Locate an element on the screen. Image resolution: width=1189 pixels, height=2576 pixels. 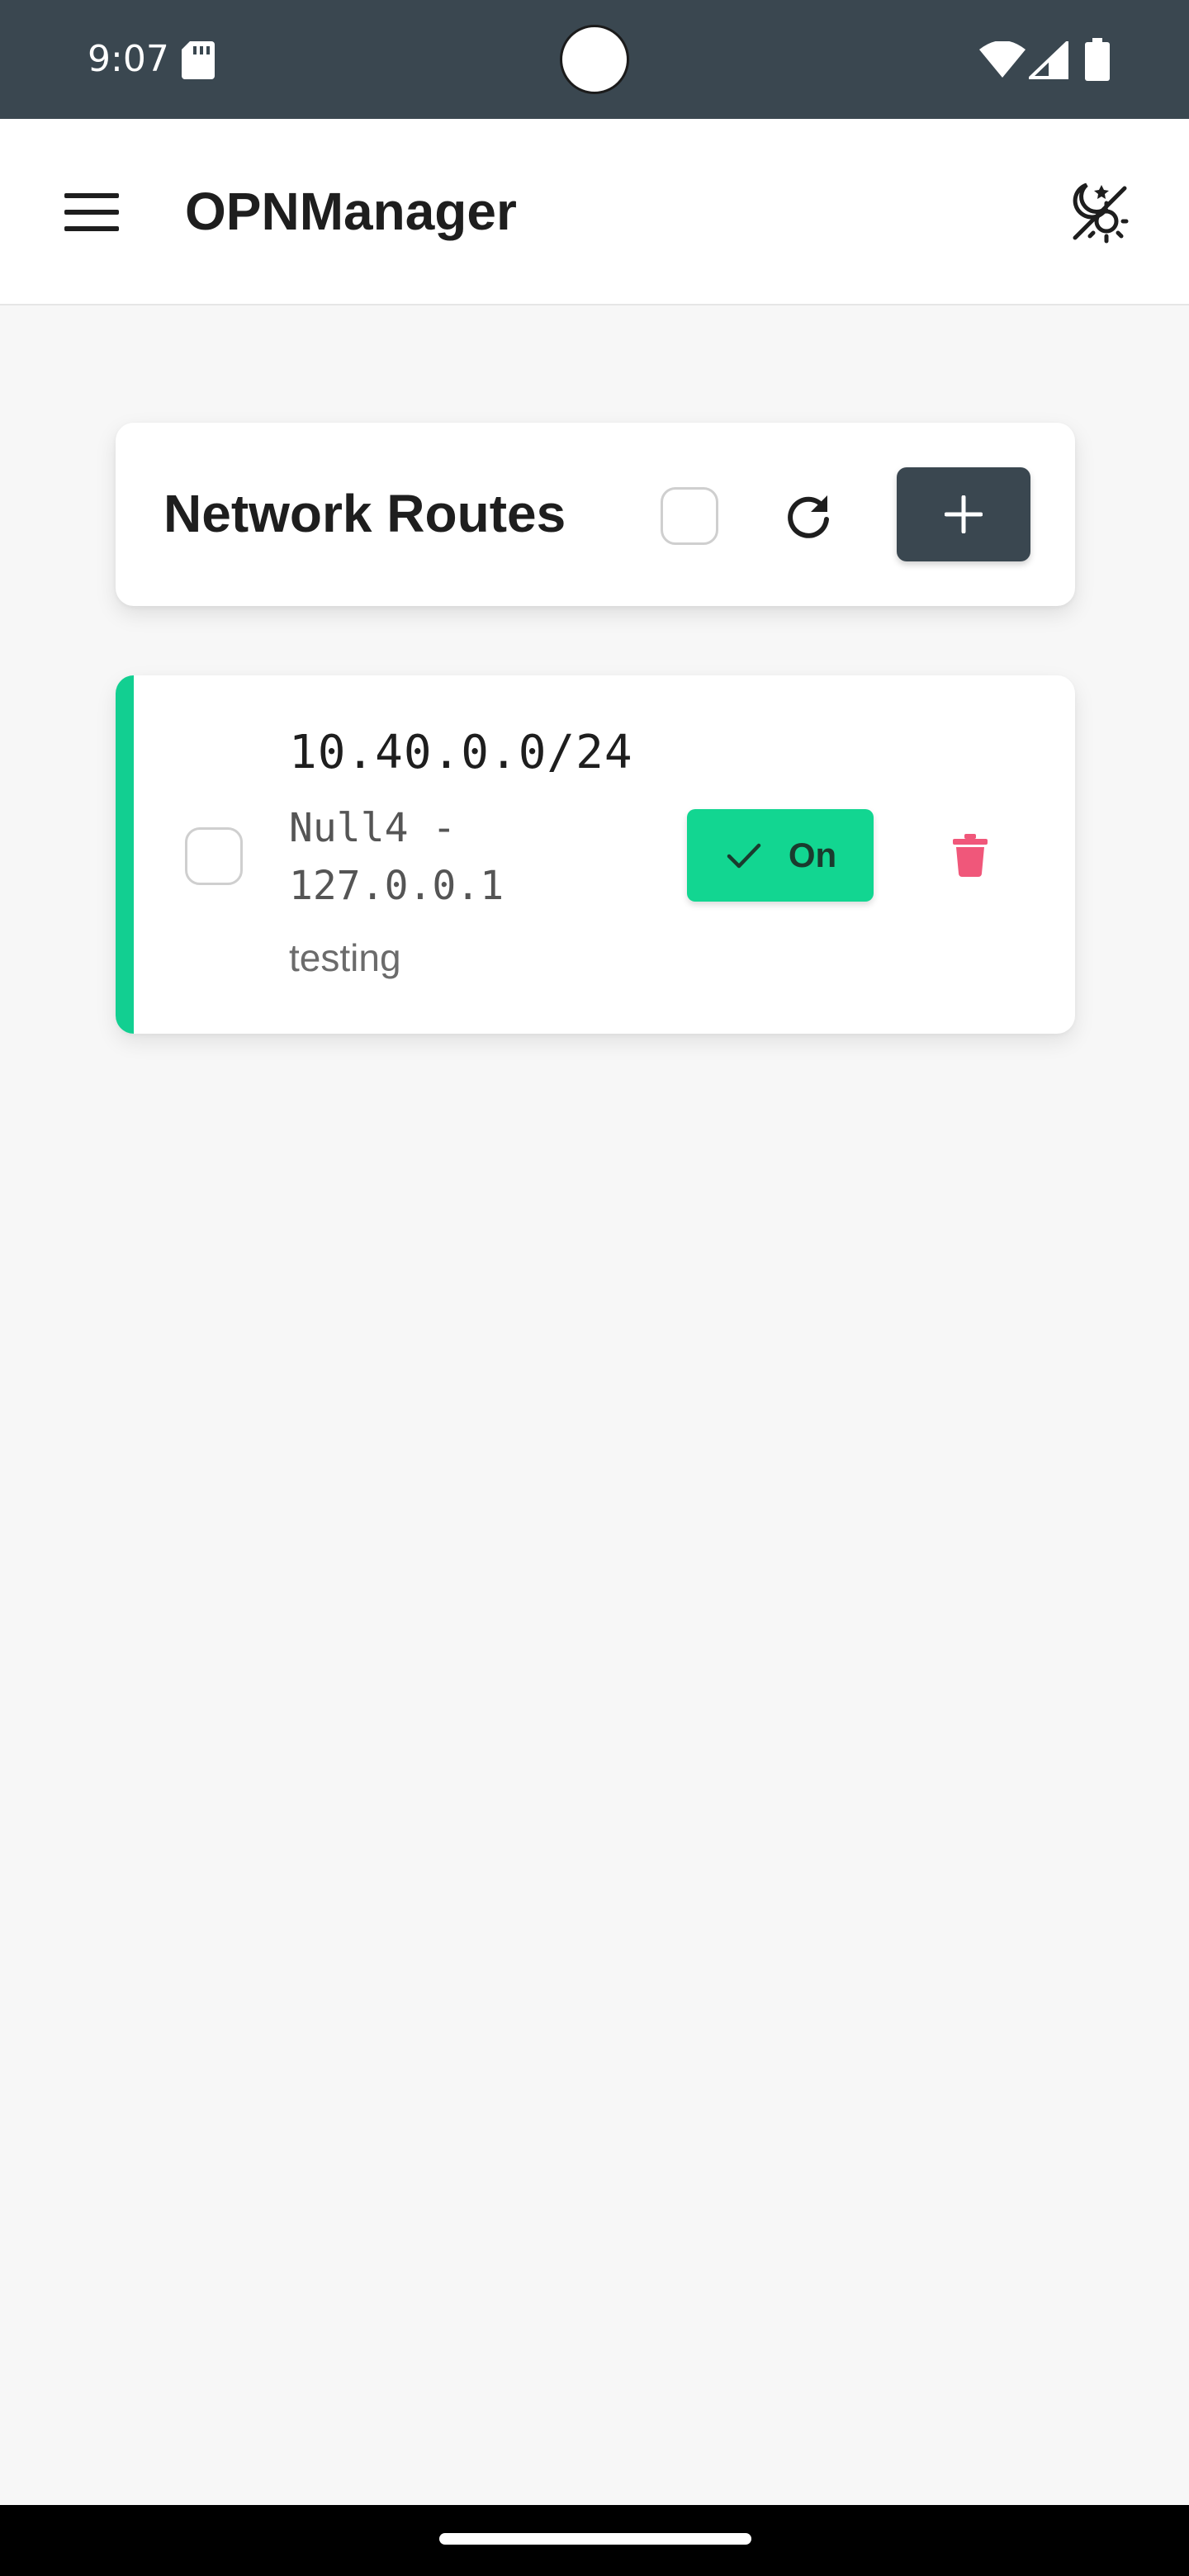
camera-cutout is located at coordinates (594, 59).